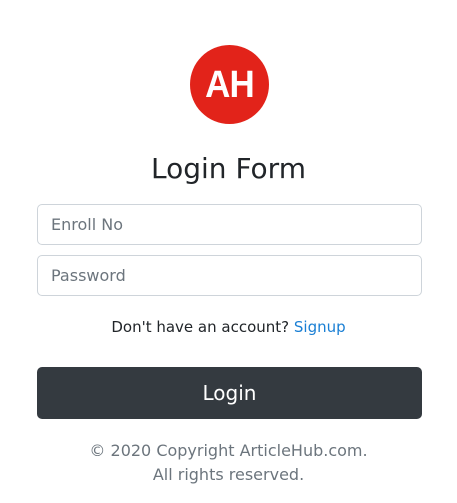  I want to click on page-title: Login Form, so click(228, 168).